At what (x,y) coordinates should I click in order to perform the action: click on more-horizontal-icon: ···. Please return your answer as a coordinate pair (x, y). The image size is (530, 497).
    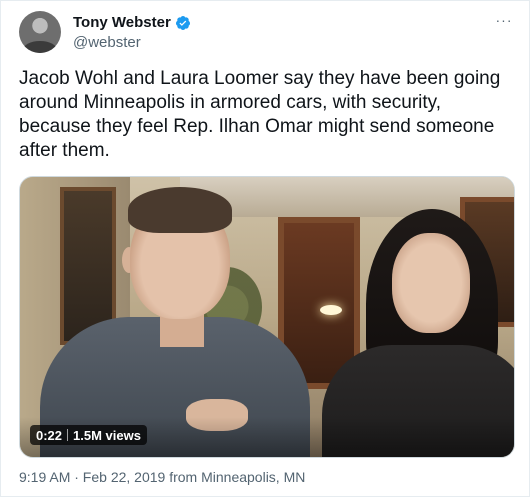
    Looking at the image, I should click on (504, 20).